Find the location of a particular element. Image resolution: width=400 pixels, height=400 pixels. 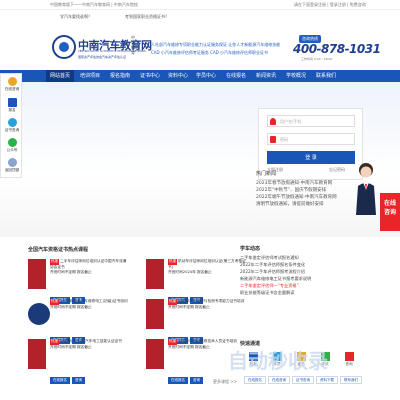

more-courses-link: 更多课程 >> is located at coordinates (225, 382).